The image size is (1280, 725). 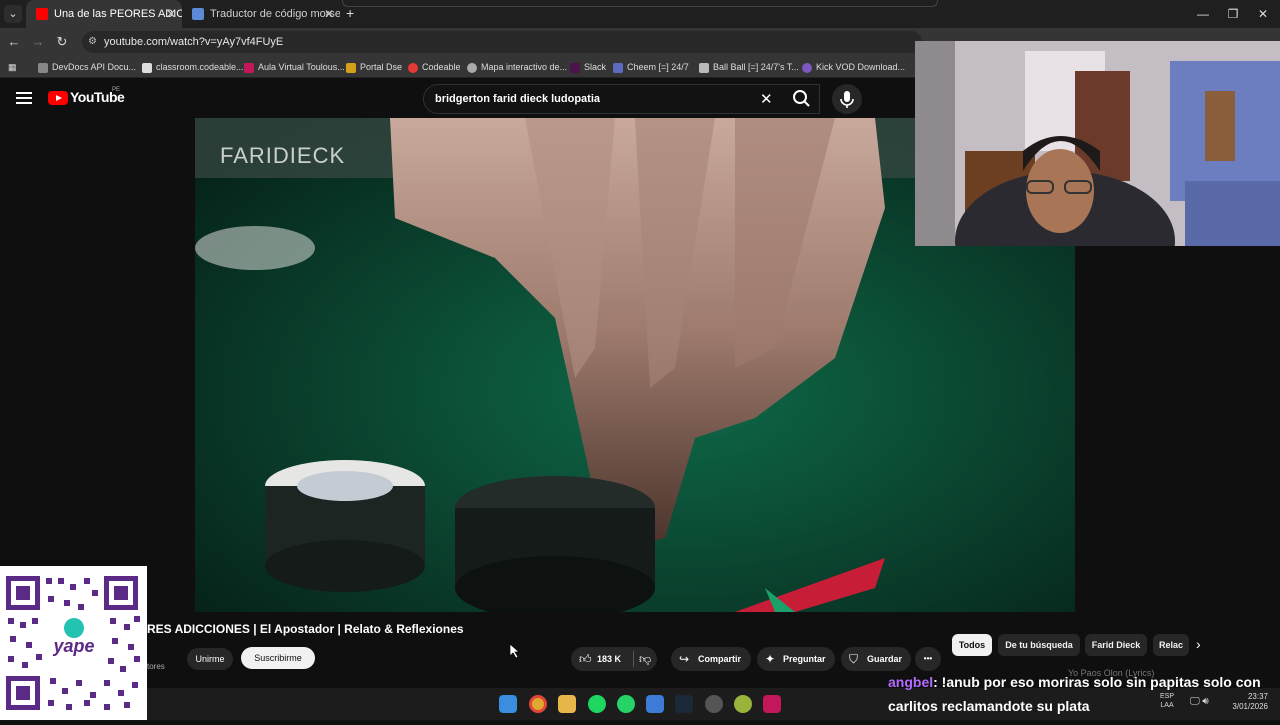 What do you see at coordinates (1263, 14) in the screenshot?
I see `close-window-button: ✕` at bounding box center [1263, 14].